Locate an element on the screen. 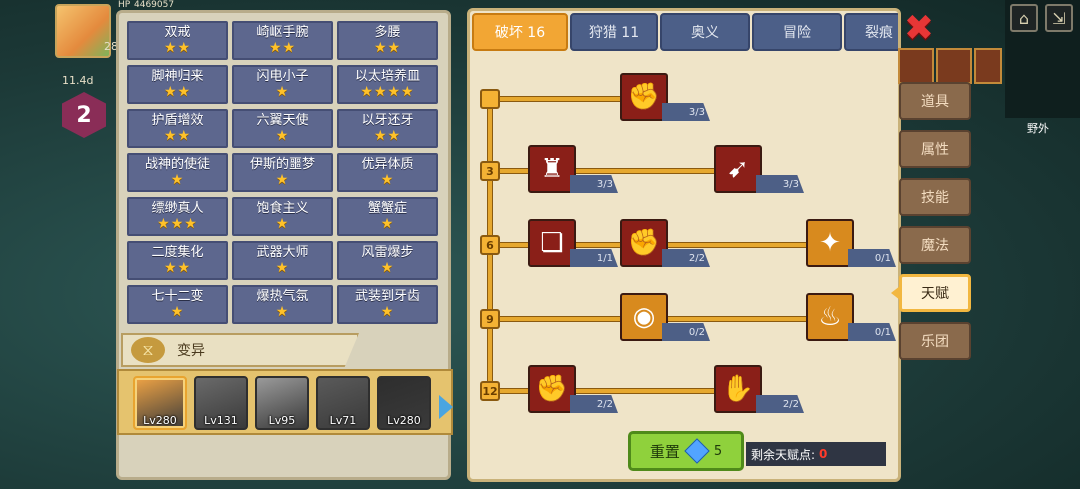 The width and height of the screenshot is (1080, 489). trait-card: 武器大师 ★ is located at coordinates (282, 260).